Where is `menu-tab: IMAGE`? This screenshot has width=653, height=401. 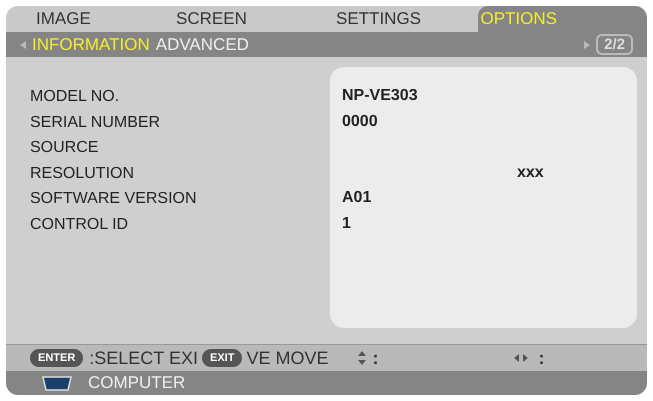
menu-tab: IMAGE is located at coordinates (106, 19).